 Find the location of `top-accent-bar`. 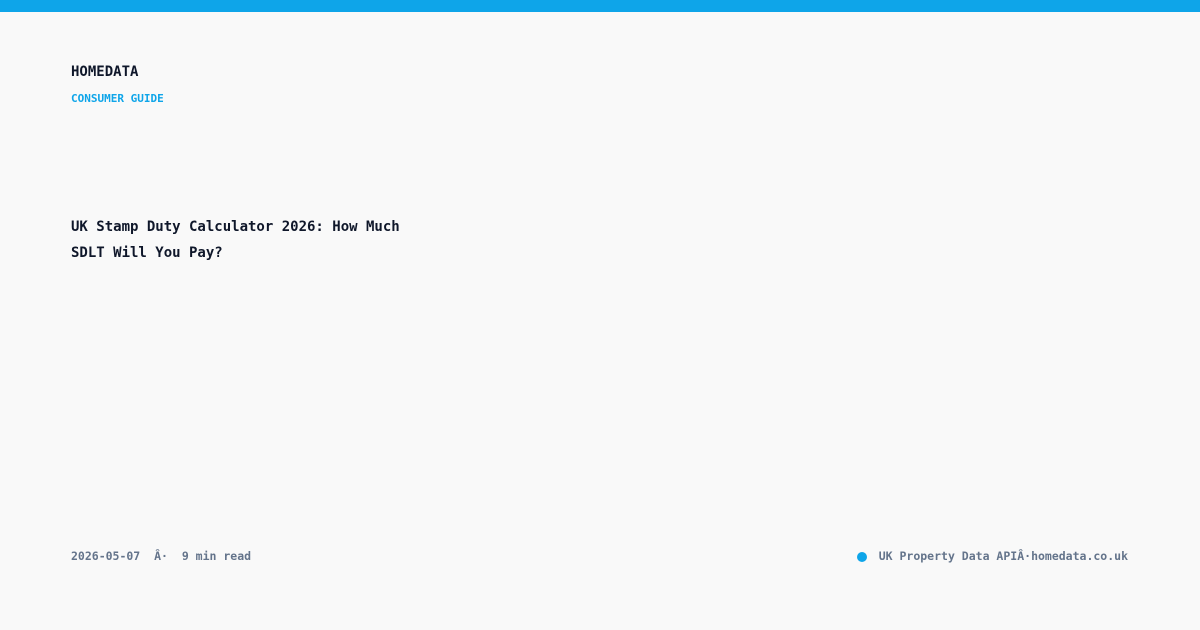

top-accent-bar is located at coordinates (600, 6).